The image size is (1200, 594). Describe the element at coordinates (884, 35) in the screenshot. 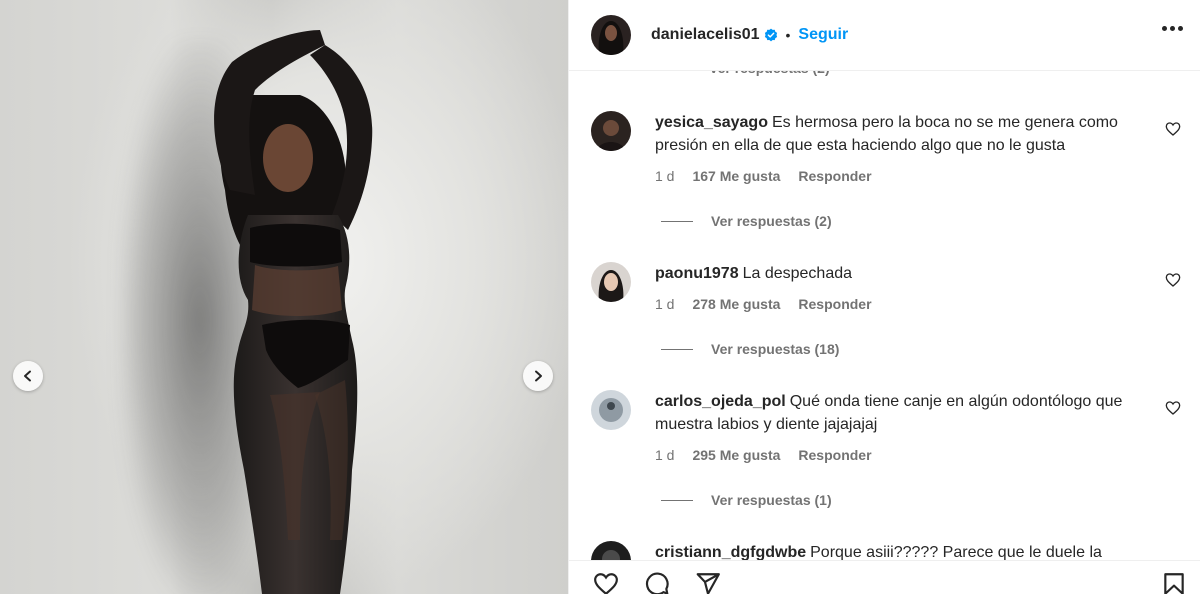

I see `post-header: danielacelis01 • Seguir` at that location.